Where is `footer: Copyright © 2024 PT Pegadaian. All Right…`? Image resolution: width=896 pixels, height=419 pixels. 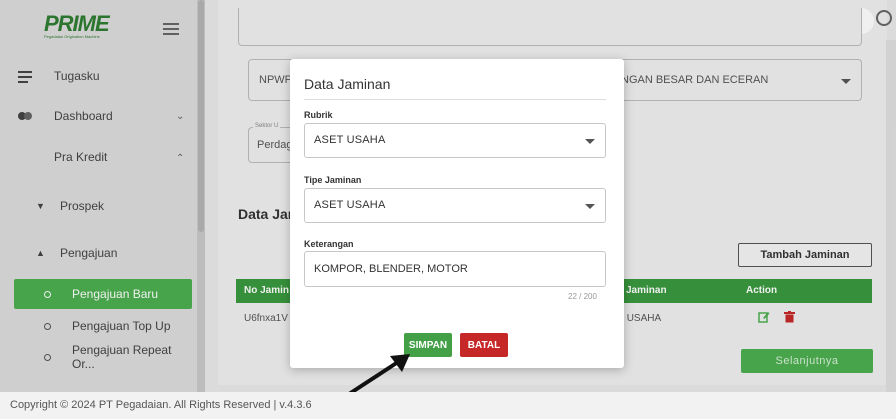
footer: Copyright © 2024 PT Pegadaian. All Right… is located at coordinates (448, 405).